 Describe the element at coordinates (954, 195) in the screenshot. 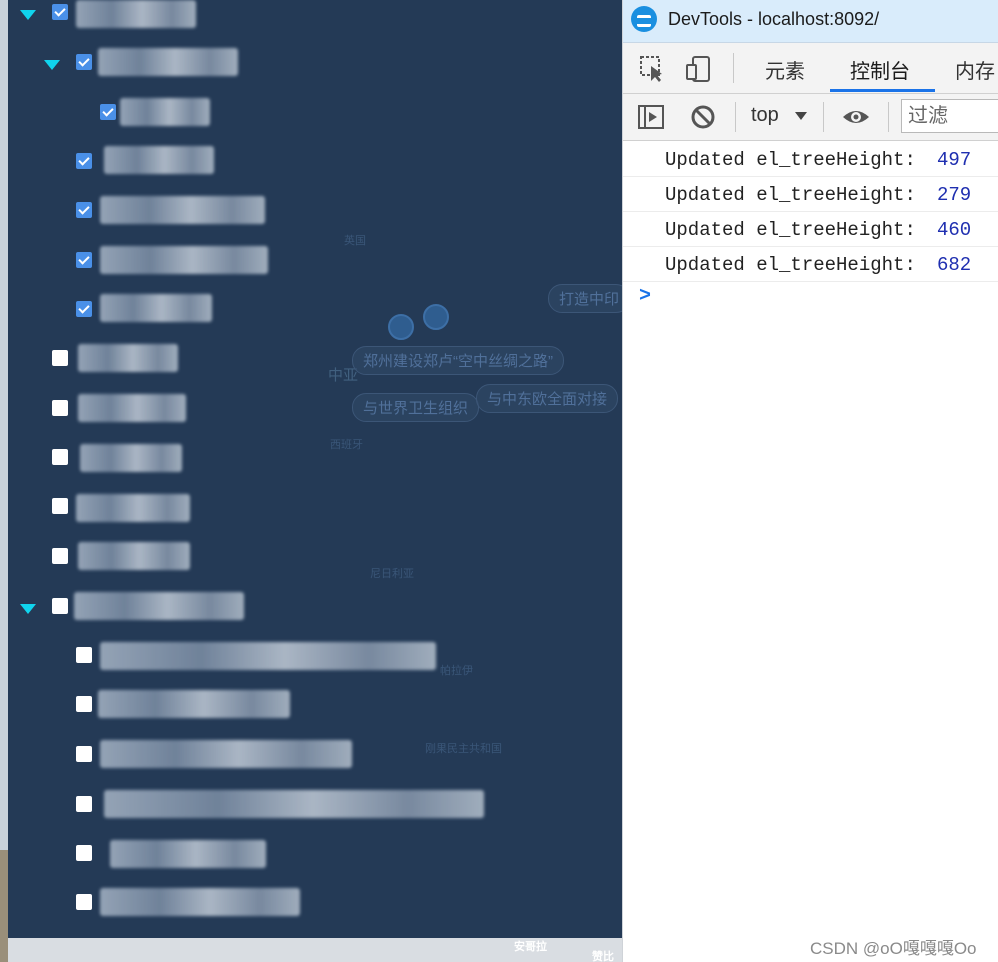

I see `log-value: 279` at that location.